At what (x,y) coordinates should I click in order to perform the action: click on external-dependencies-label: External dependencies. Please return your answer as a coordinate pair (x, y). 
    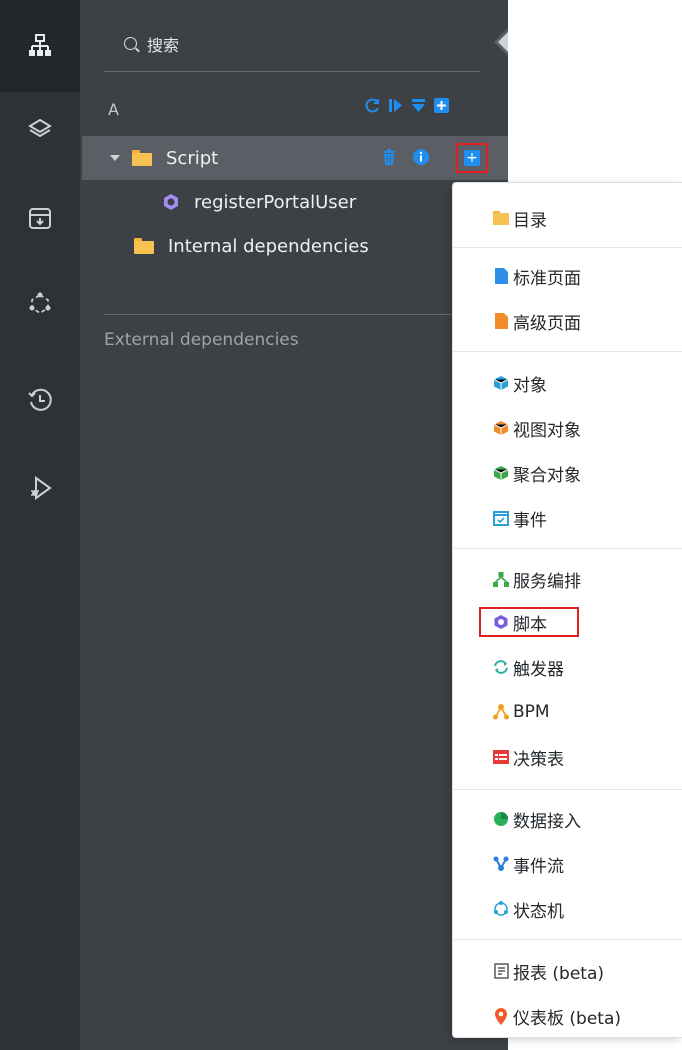
    Looking at the image, I should click on (201, 340).